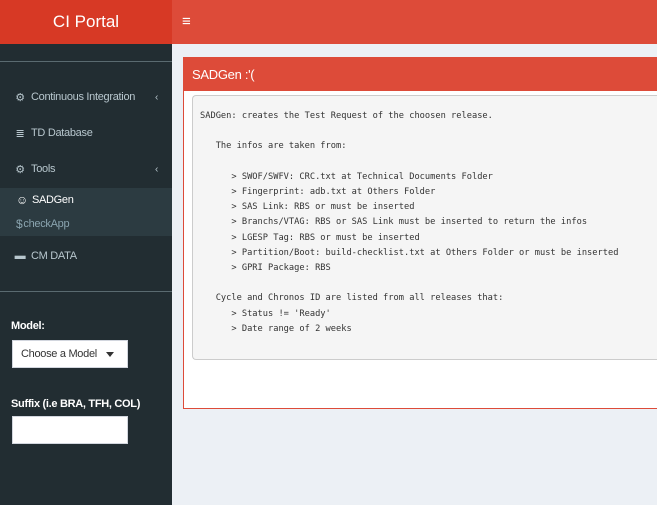 The image size is (657, 505). I want to click on suffix-input, so click(70, 430).